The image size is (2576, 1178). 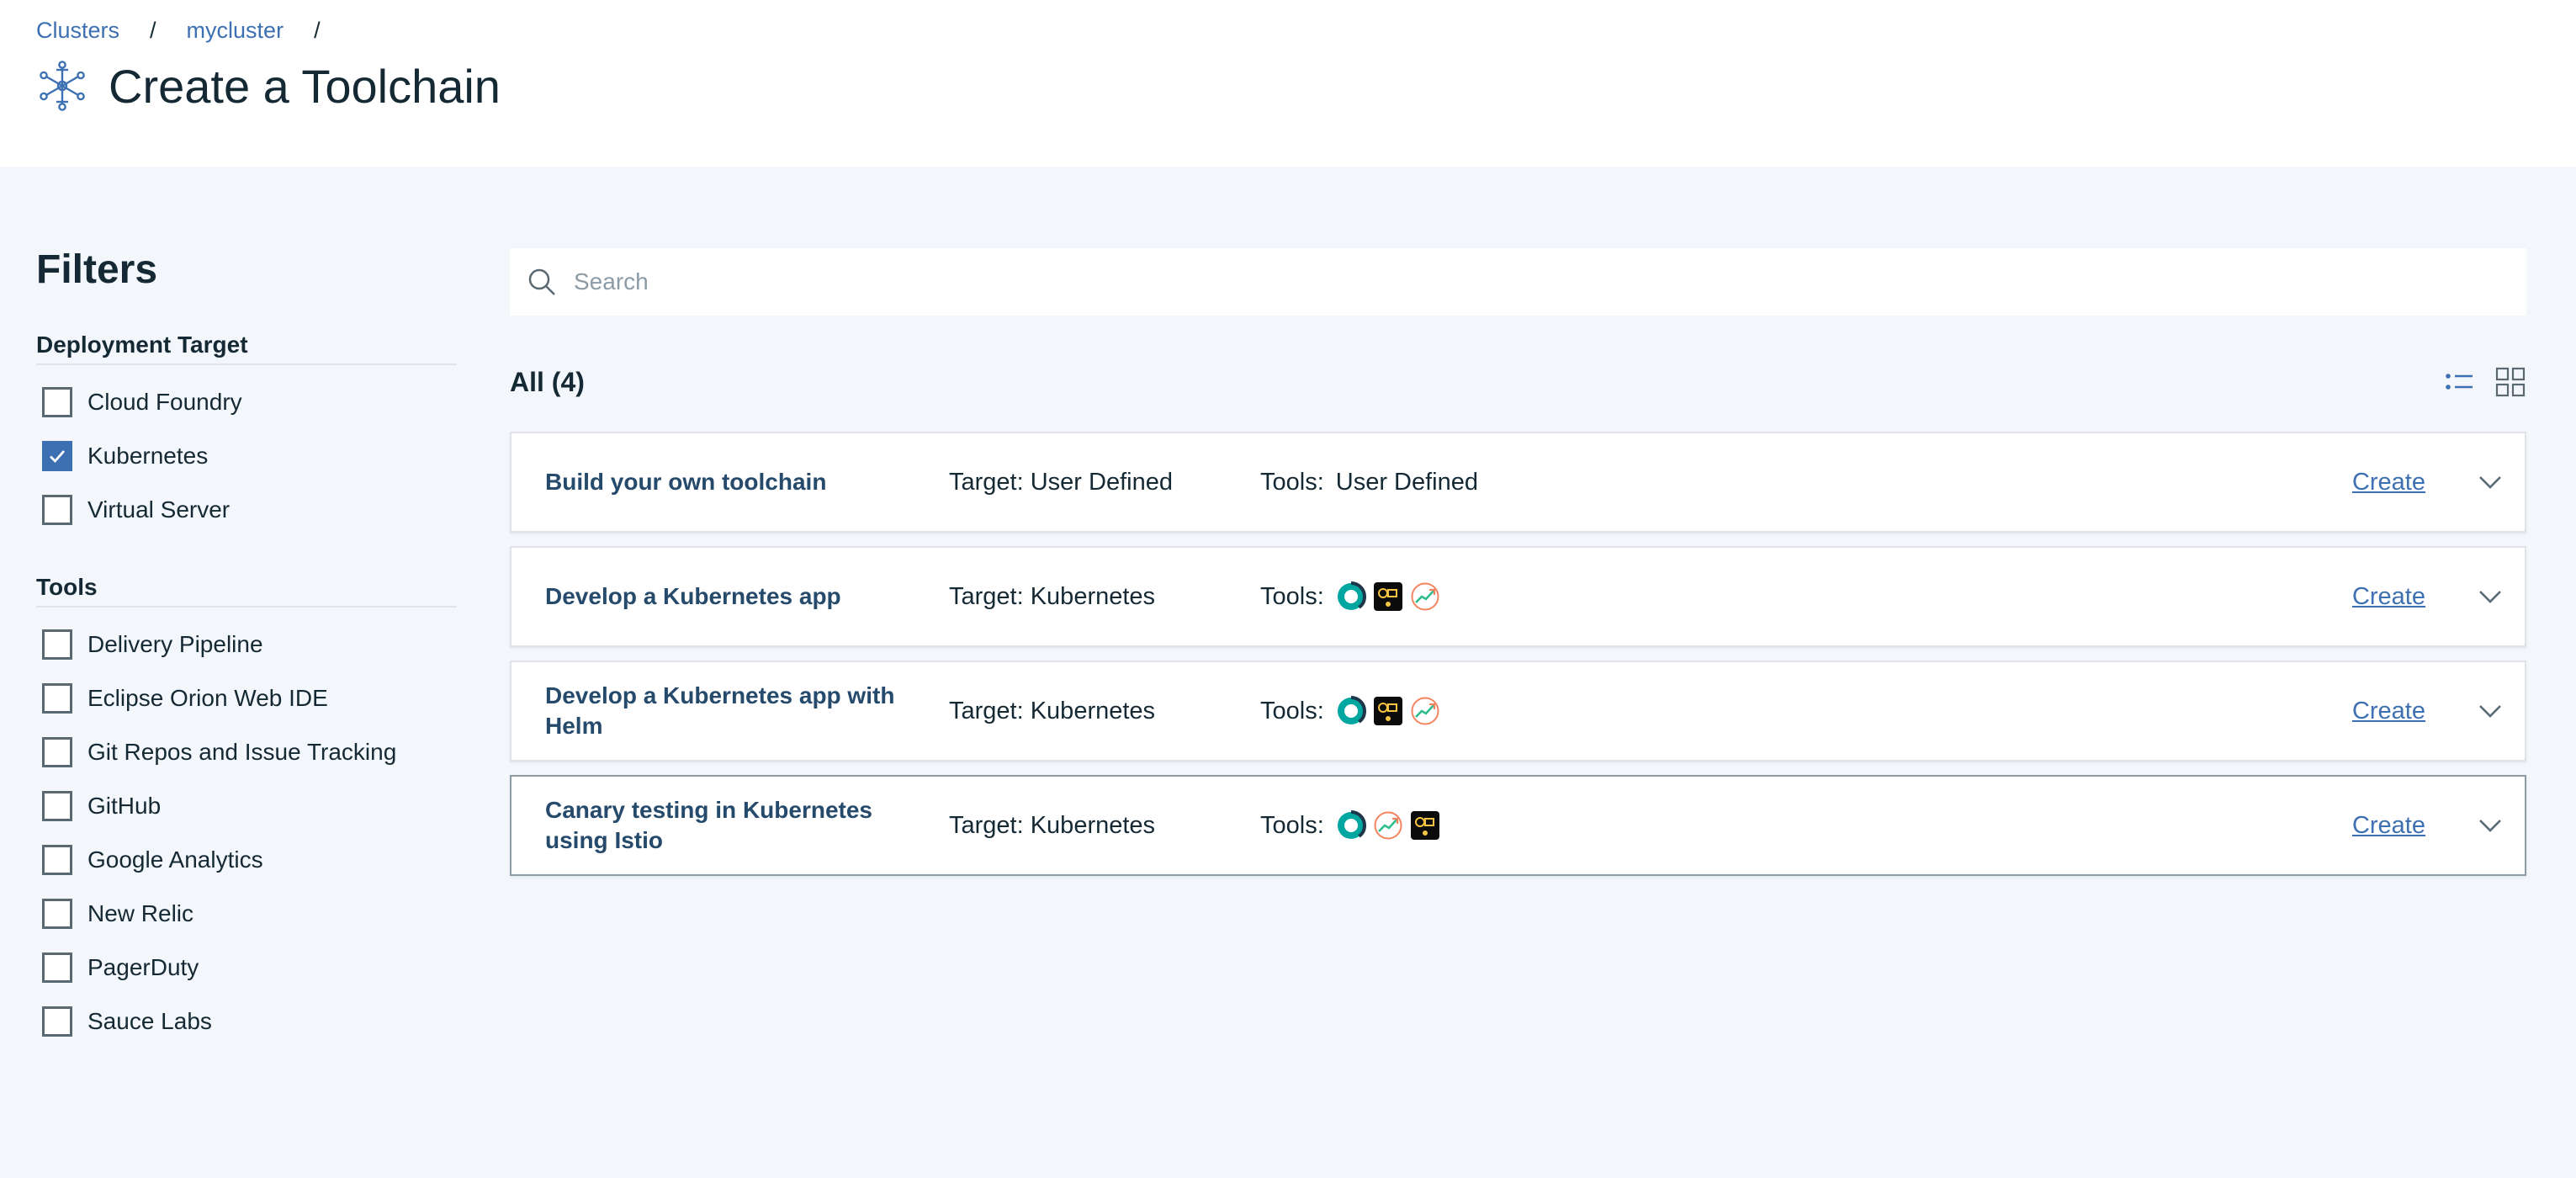 I want to click on deployment-target-option: Kubernetes, so click(x=246, y=456).